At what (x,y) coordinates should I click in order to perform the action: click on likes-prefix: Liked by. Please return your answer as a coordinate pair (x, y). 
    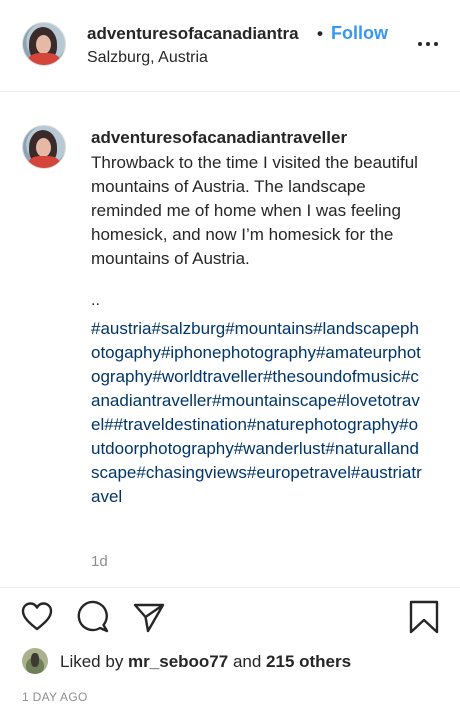
    Looking at the image, I should click on (94, 661).